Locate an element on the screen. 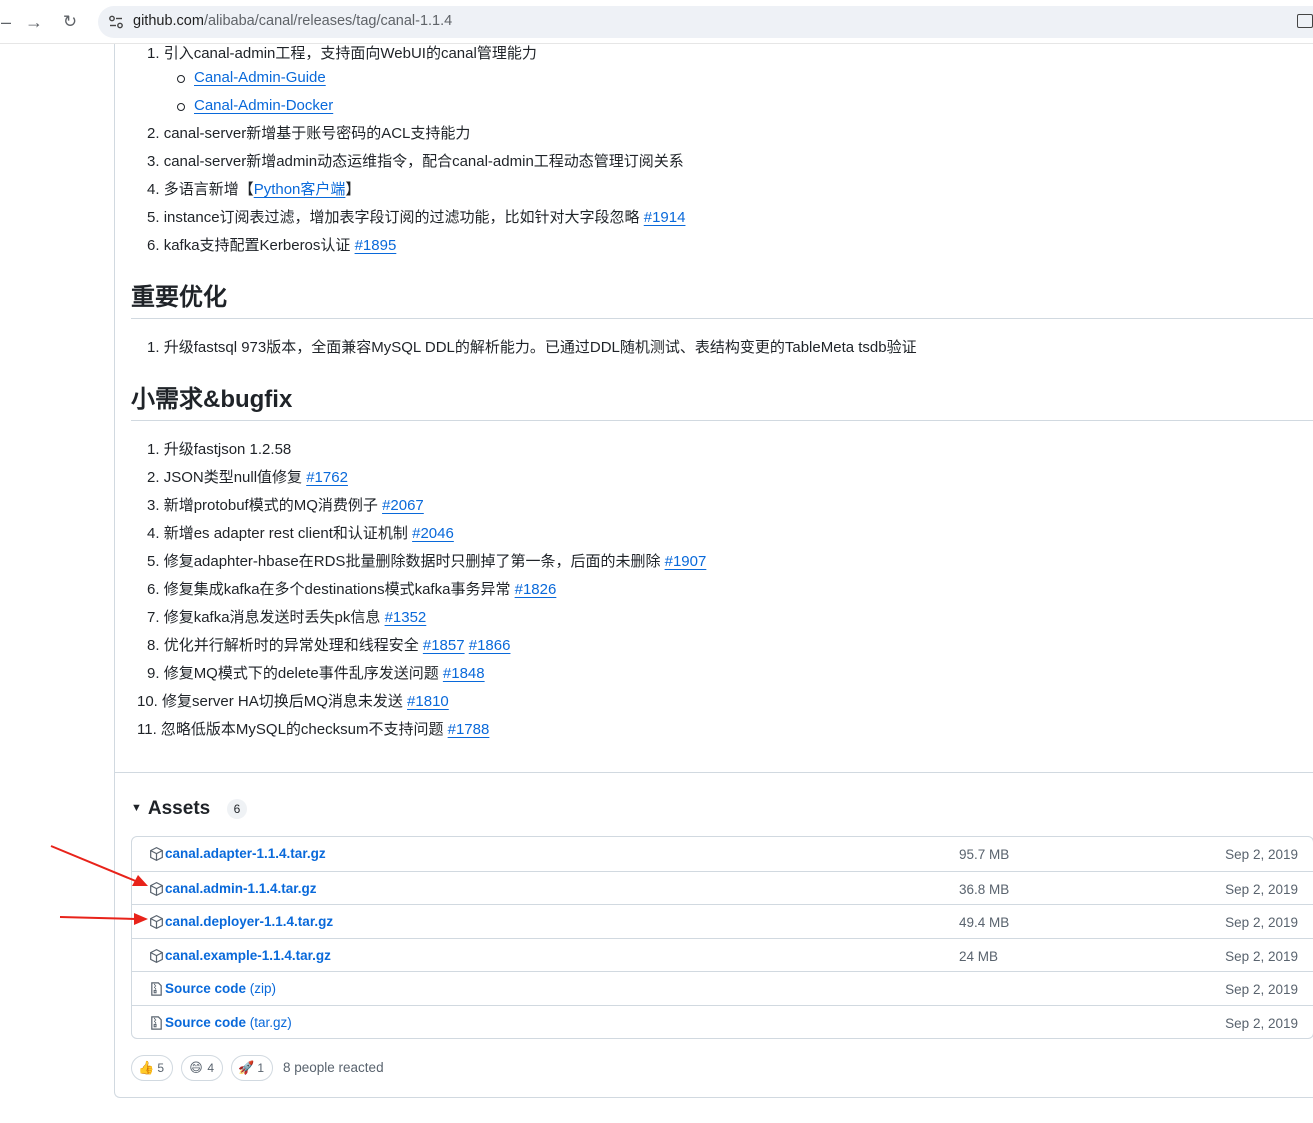 The image size is (1313, 1123). asset-suffix-text: (zip) is located at coordinates (261, 988).